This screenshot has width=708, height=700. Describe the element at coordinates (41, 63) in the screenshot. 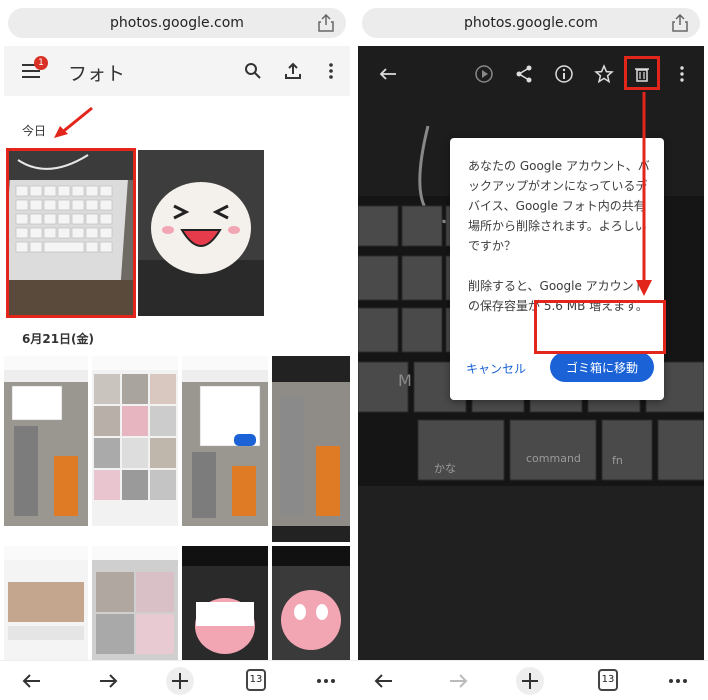

I see `notification-badge: 1` at that location.